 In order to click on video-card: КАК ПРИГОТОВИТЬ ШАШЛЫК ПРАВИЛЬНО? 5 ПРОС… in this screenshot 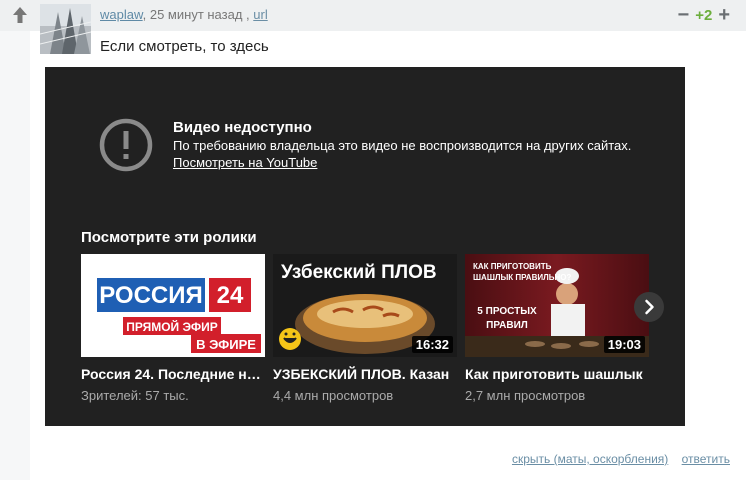, I will do `click(557, 328)`.